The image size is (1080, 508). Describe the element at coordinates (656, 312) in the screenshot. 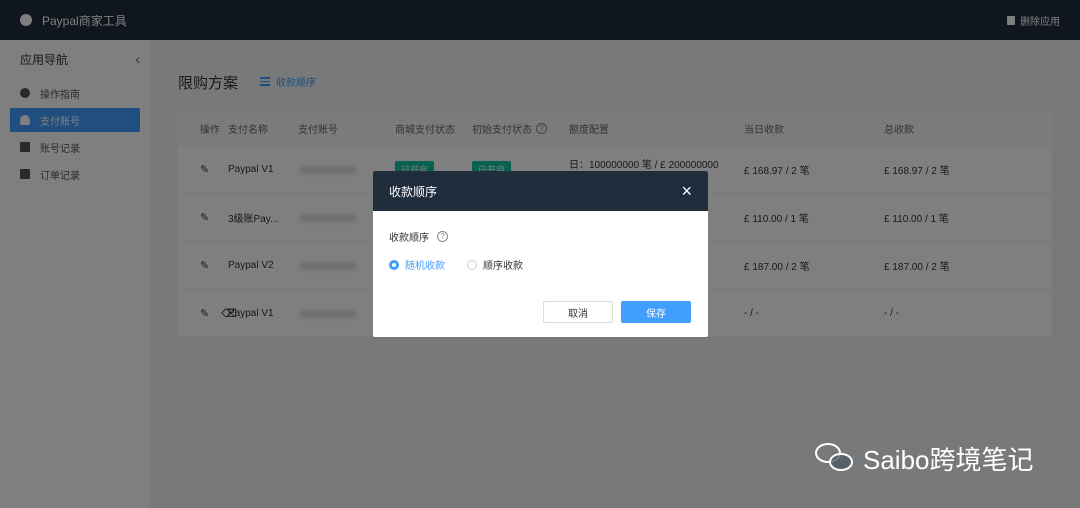

I see `save-button: 保存` at that location.